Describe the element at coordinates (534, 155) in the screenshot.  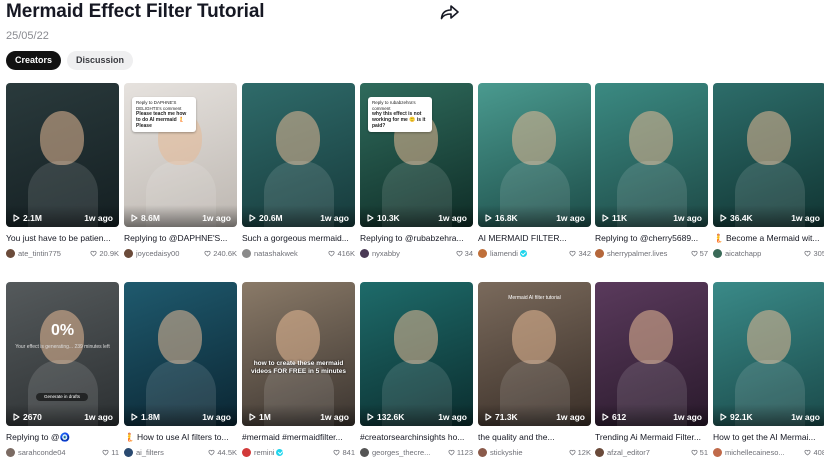
I see `video-thumbnail: 16.8K 1w ago` at that location.